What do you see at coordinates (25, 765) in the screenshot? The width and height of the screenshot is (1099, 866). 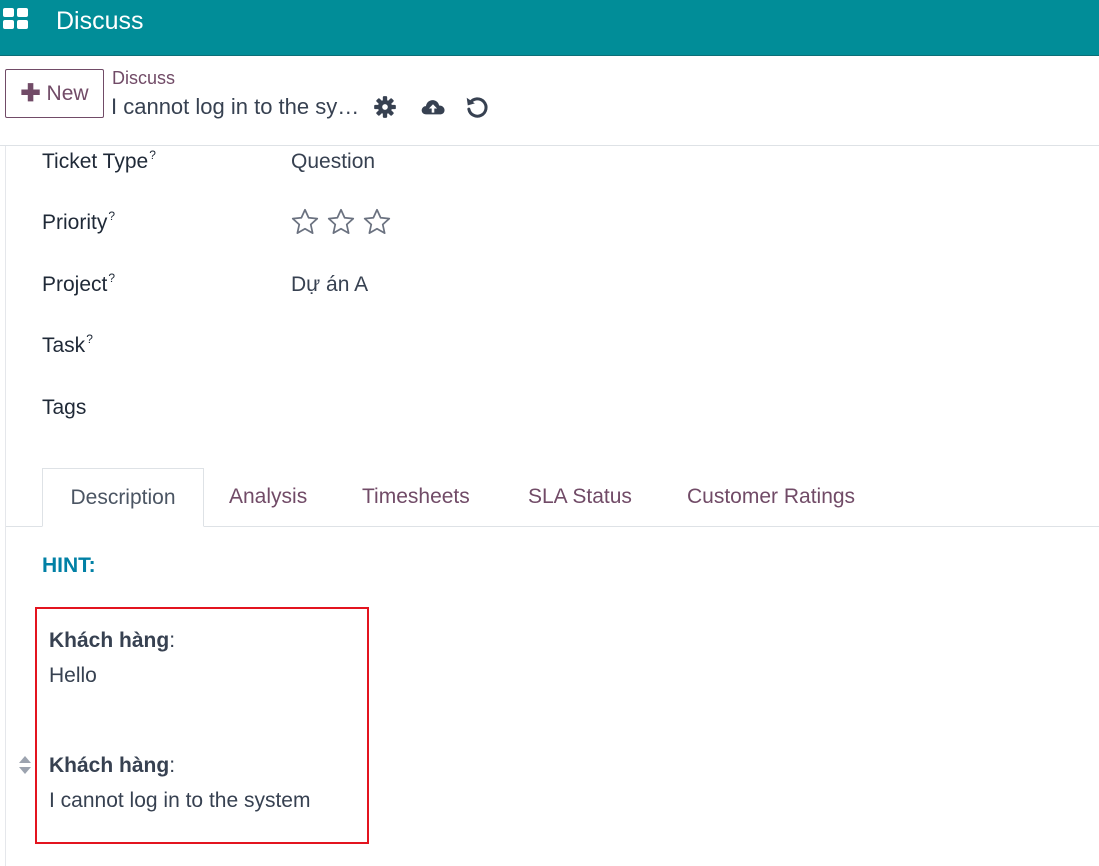 I see `resize-handle-icon` at bounding box center [25, 765].